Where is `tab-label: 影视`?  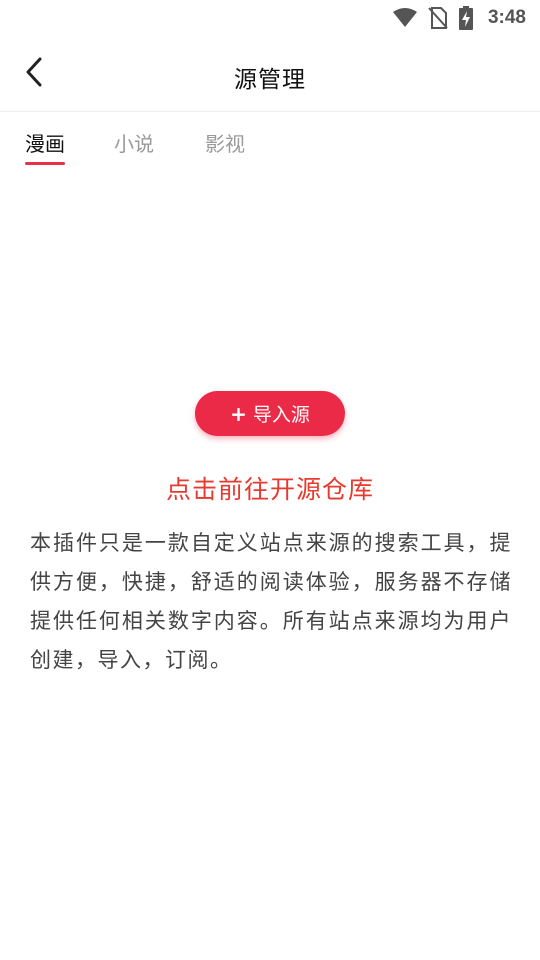
tab-label: 影视 is located at coordinates (225, 144).